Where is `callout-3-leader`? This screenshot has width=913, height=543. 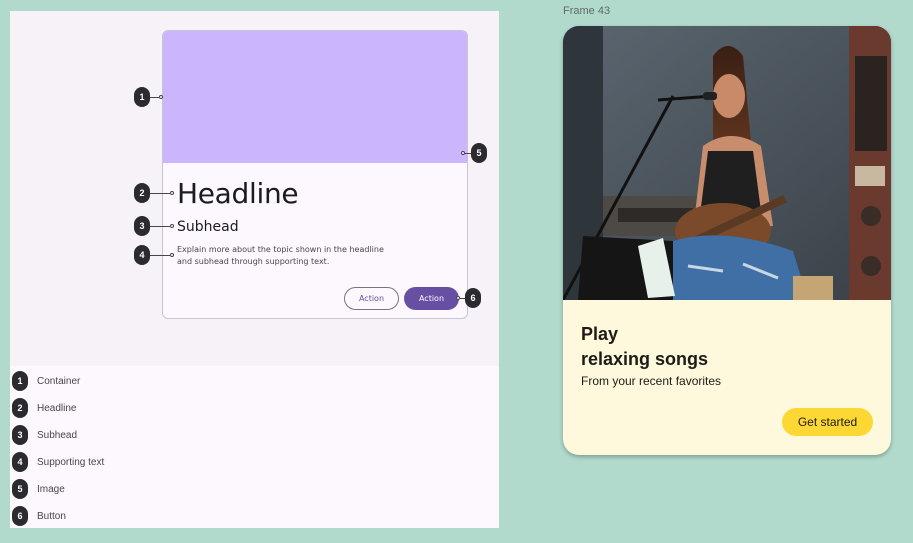 callout-3-leader is located at coordinates (160, 226).